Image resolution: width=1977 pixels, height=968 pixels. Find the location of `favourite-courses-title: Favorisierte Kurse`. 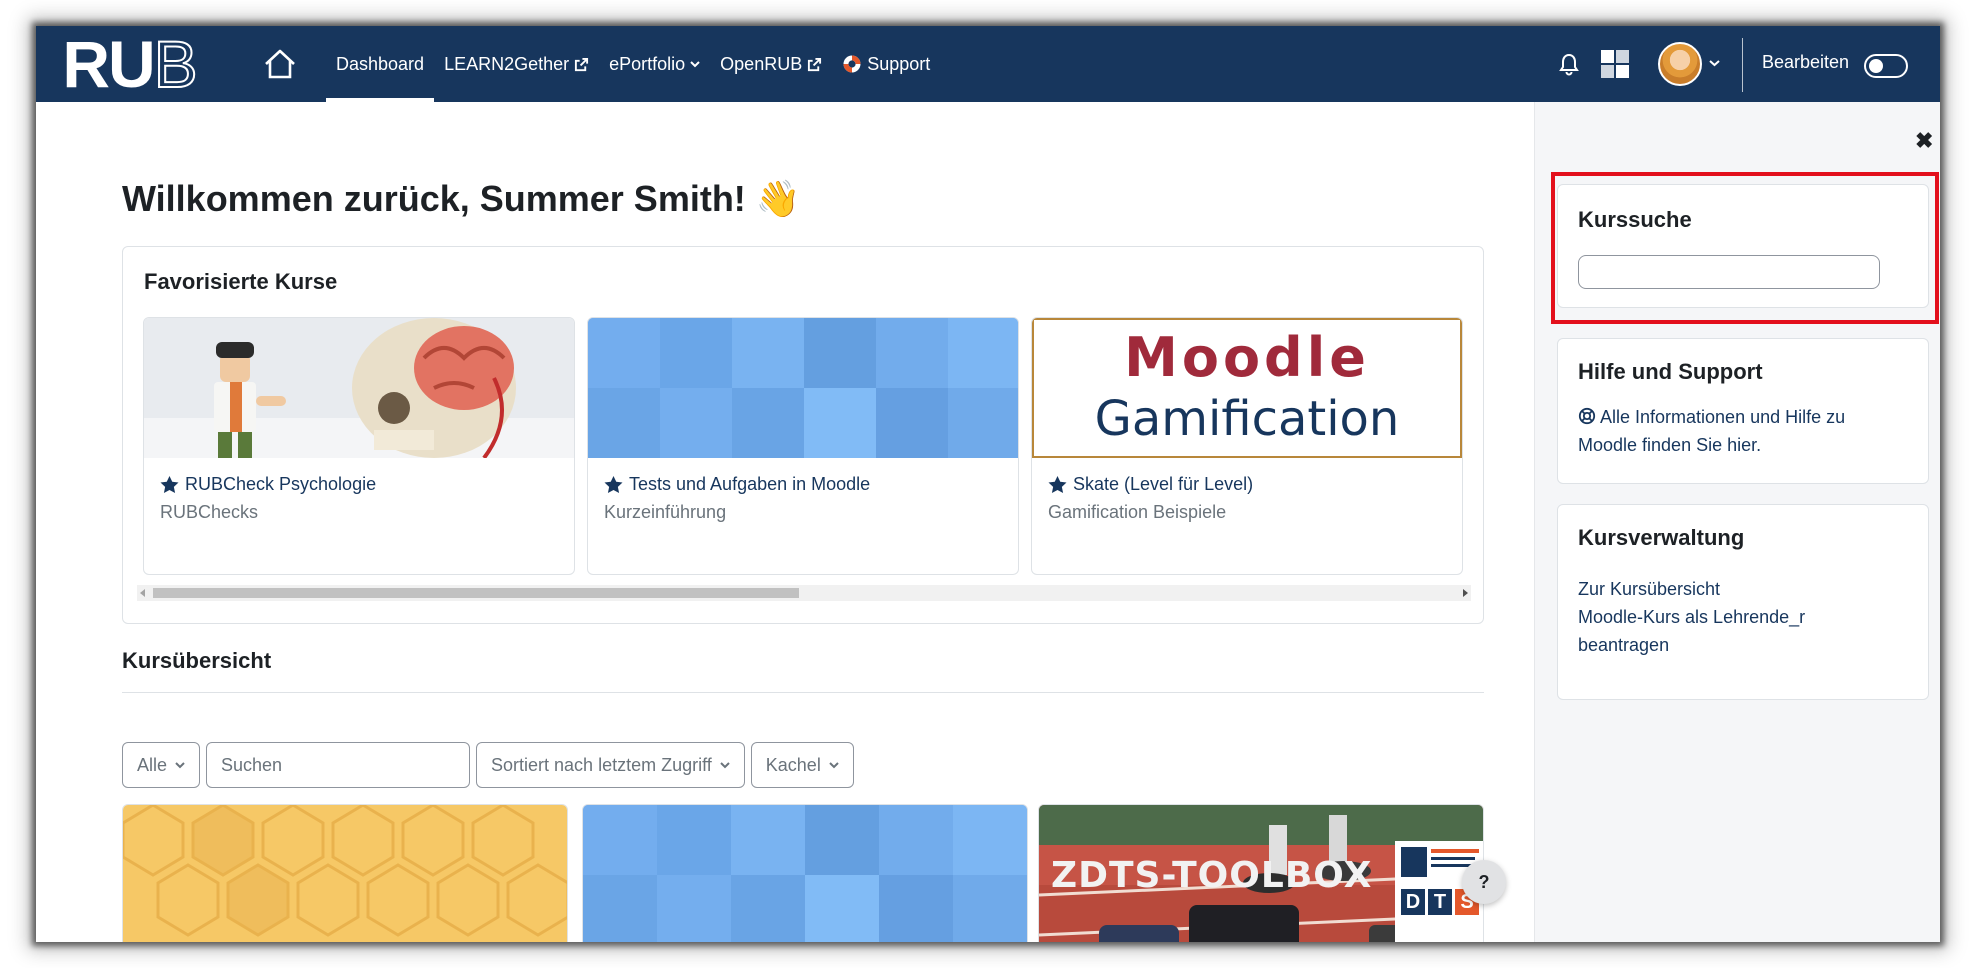

favourite-courses-title: Favorisierte Kurse is located at coordinates (241, 281).